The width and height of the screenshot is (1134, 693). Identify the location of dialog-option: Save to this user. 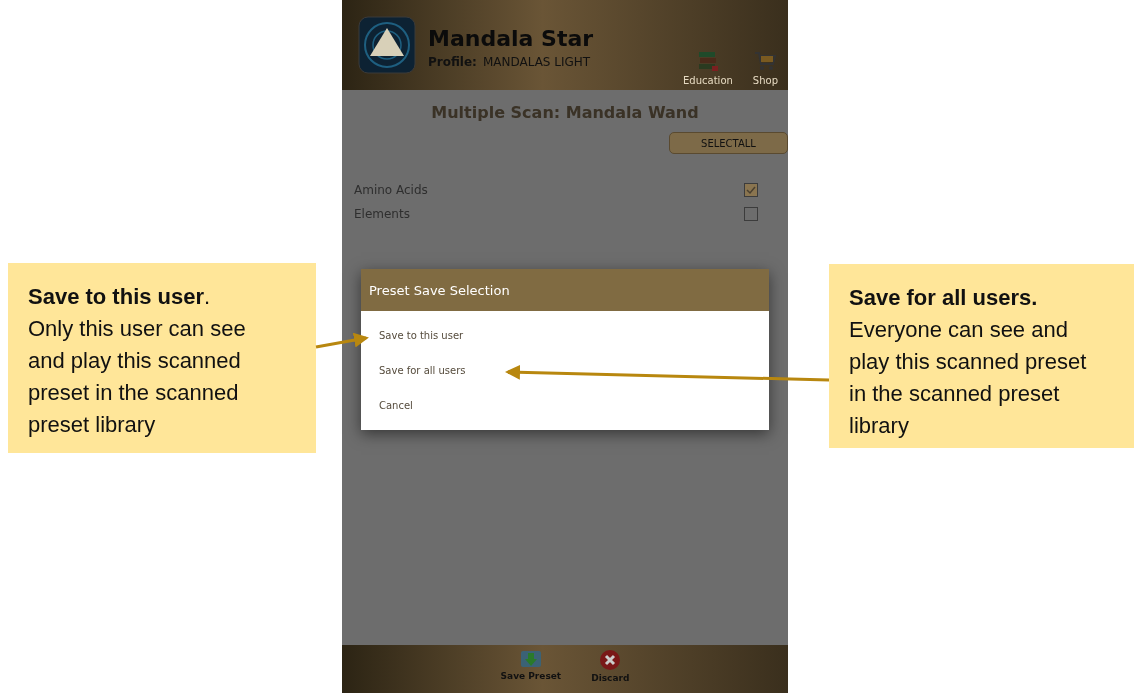
(565, 335).